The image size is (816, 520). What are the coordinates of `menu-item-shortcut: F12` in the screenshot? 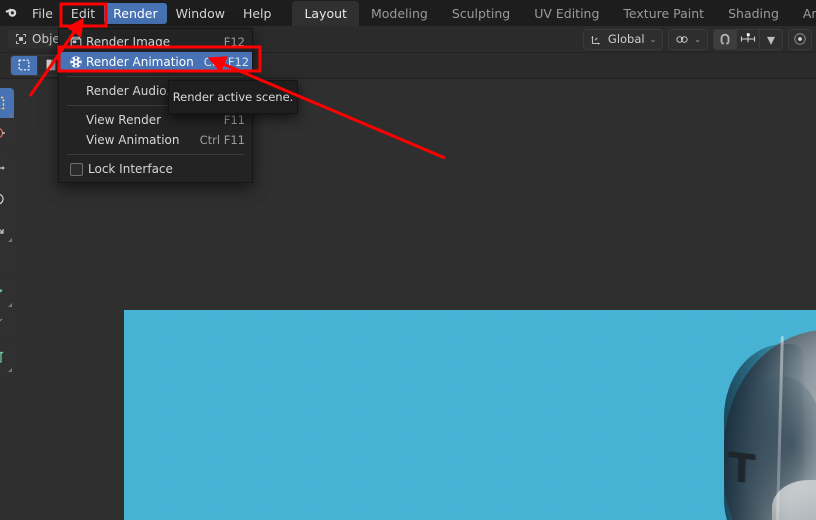 It's located at (234, 42).